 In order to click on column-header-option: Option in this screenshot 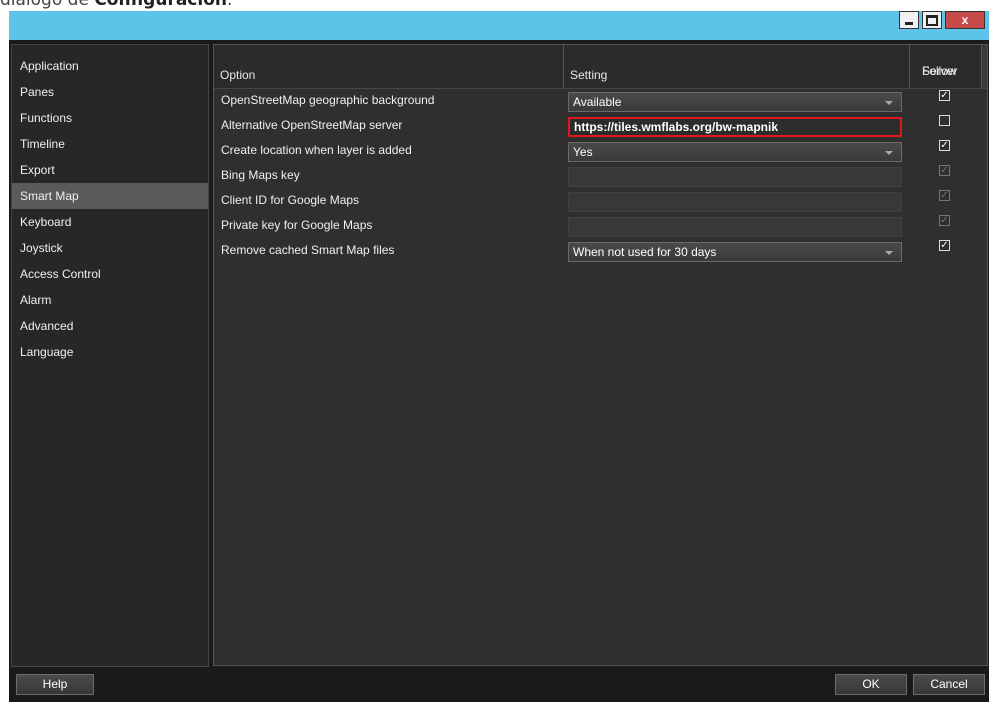, I will do `click(389, 66)`.